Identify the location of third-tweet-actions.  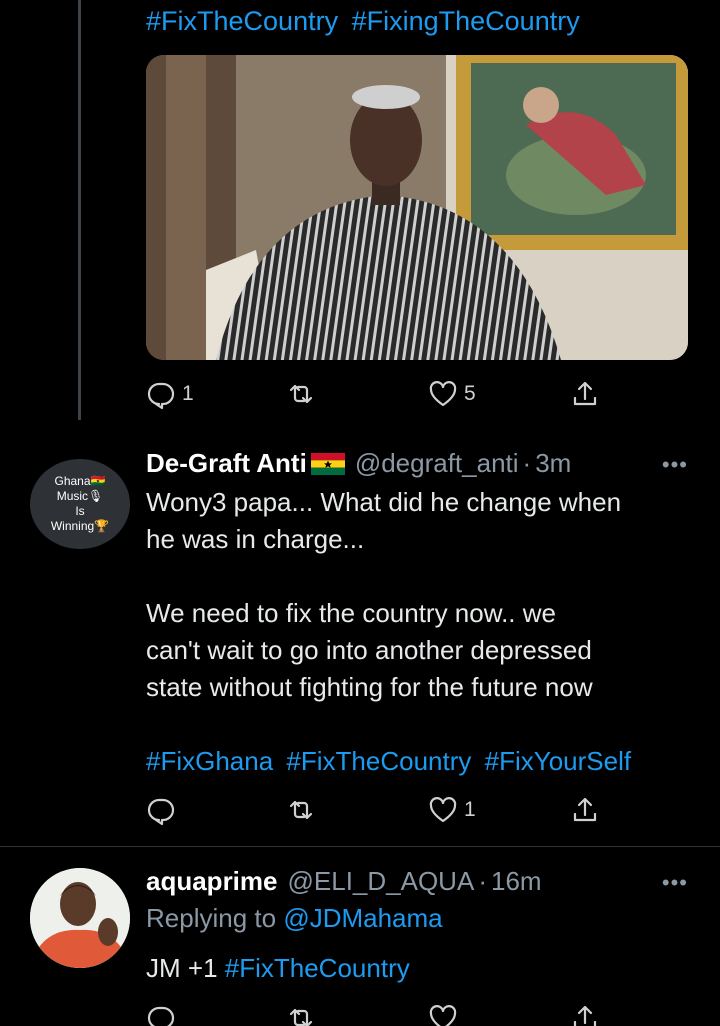
(383, 1013).